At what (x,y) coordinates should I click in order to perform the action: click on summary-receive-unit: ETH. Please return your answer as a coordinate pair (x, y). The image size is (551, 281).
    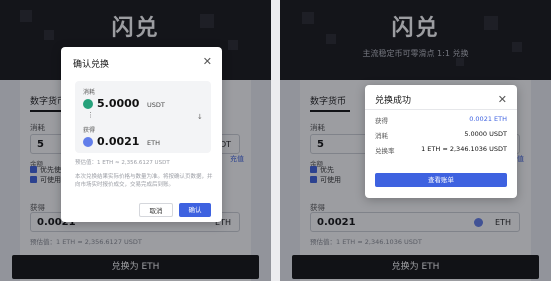
    Looking at the image, I should click on (153, 143).